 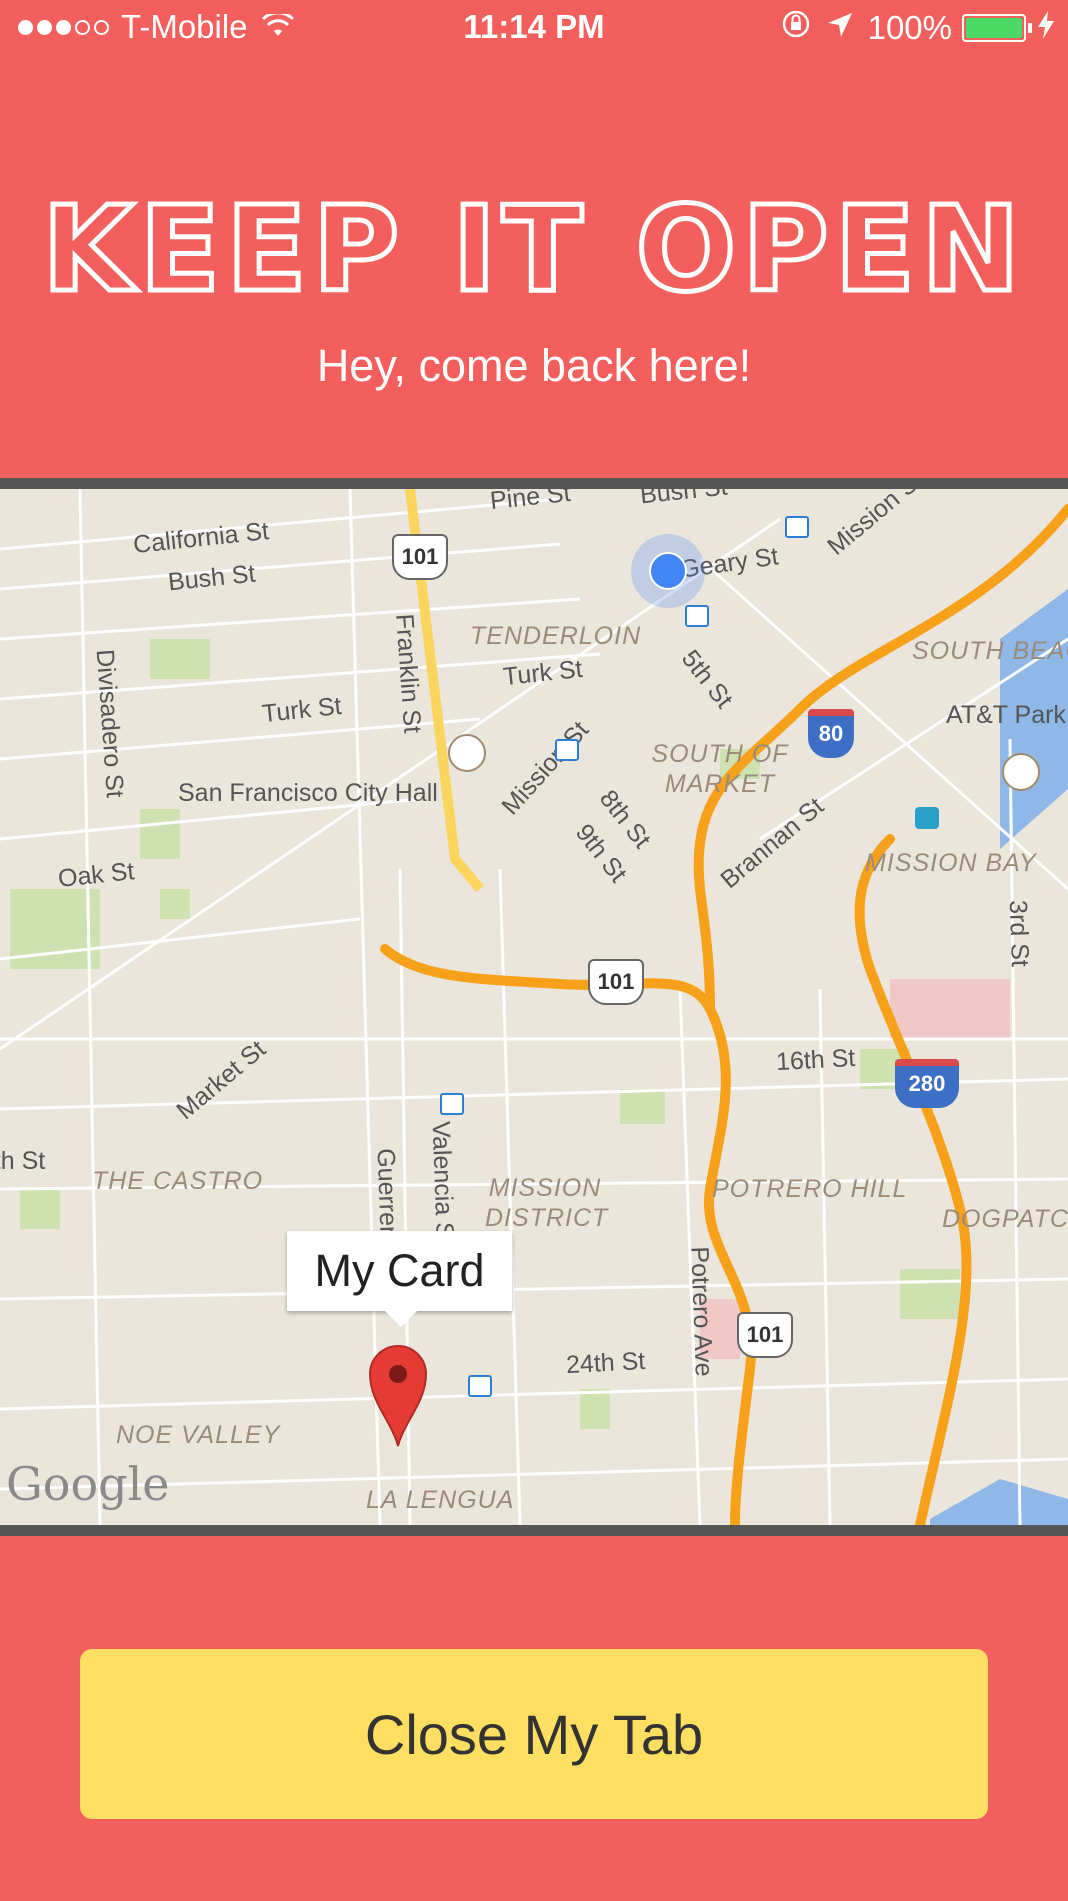 What do you see at coordinates (909, 27) in the screenshot?
I see `battery-percent: 100%` at bounding box center [909, 27].